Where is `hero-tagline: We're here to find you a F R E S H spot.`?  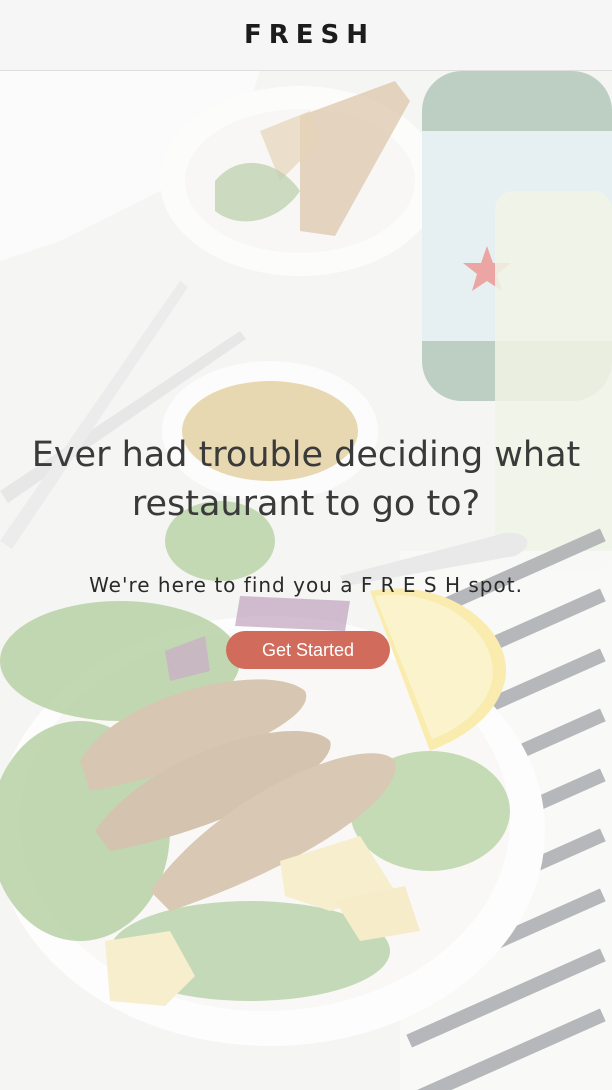
hero-tagline: We're here to find you a F R E S H spot. is located at coordinates (306, 585).